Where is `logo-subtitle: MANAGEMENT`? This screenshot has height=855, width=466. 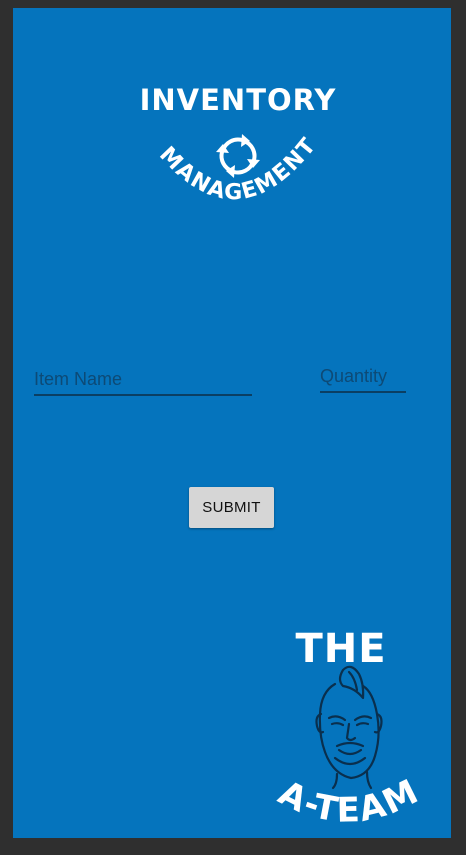
logo-subtitle: MANAGEMENT is located at coordinates (238, 169).